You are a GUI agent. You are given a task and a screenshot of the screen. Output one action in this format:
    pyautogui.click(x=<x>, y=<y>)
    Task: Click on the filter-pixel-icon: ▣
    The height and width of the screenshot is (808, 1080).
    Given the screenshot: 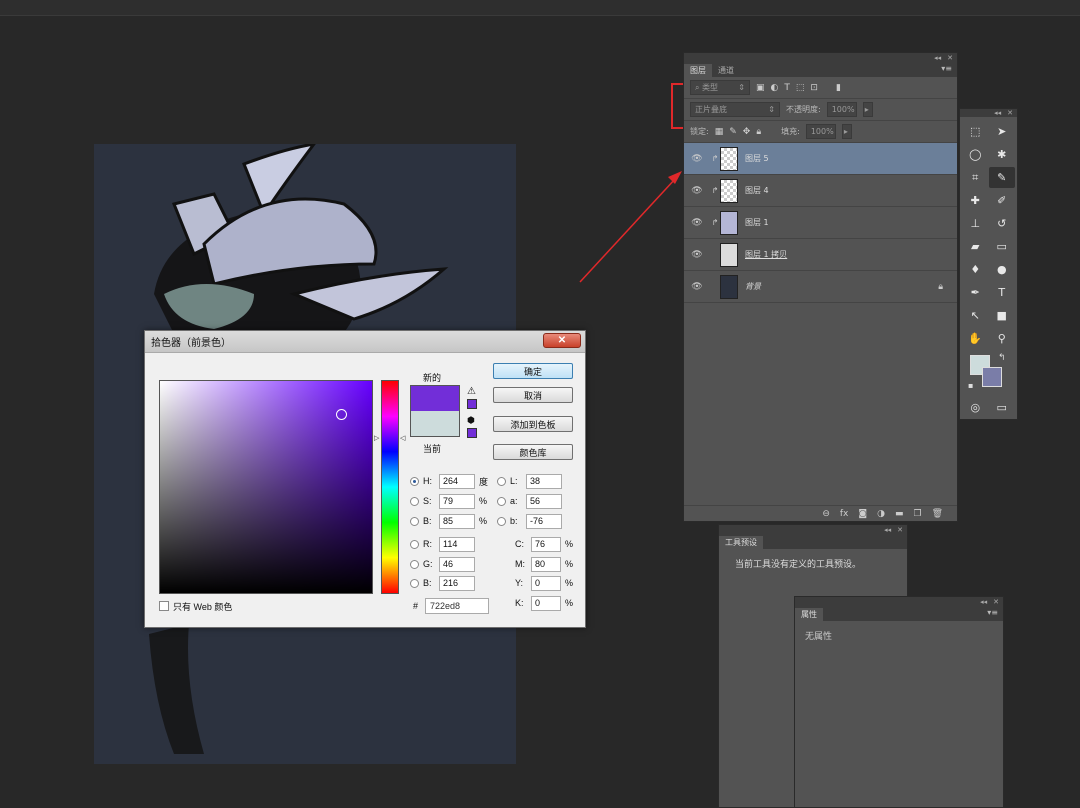 What is the action you would take?
    pyautogui.click(x=760, y=88)
    